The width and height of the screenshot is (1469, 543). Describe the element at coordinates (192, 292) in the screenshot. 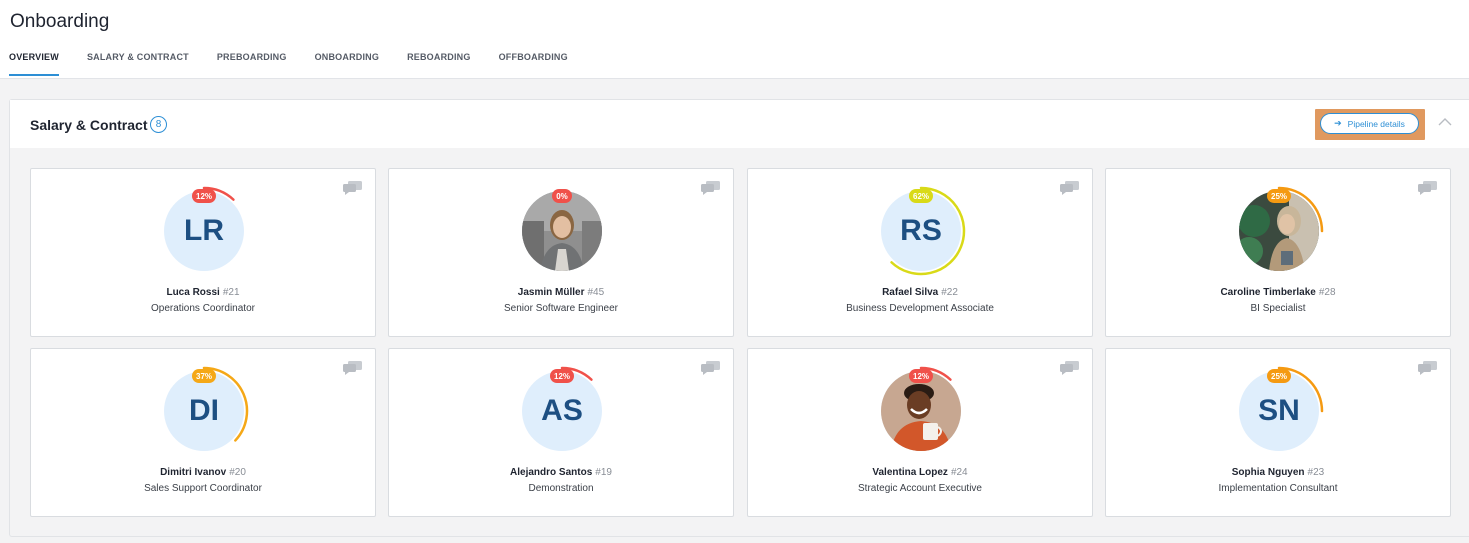

I see `person-name: Luca Rossi` at that location.